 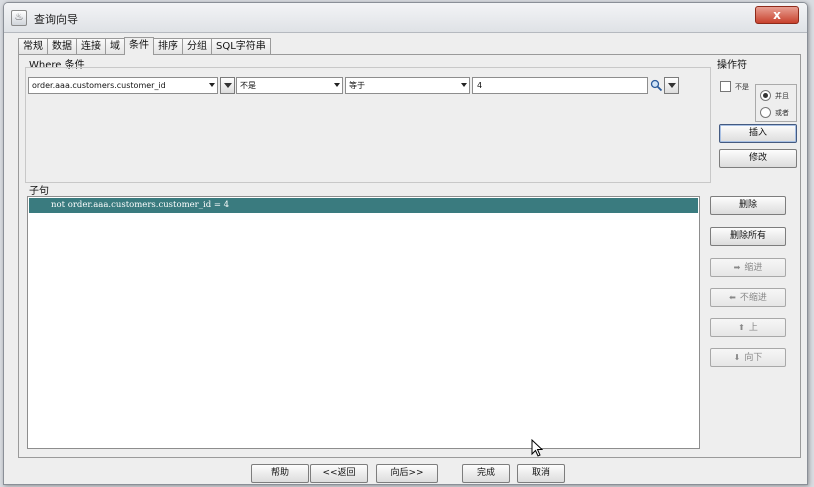 I want to click on and-or-radio-group: 并且 或者, so click(x=776, y=103).